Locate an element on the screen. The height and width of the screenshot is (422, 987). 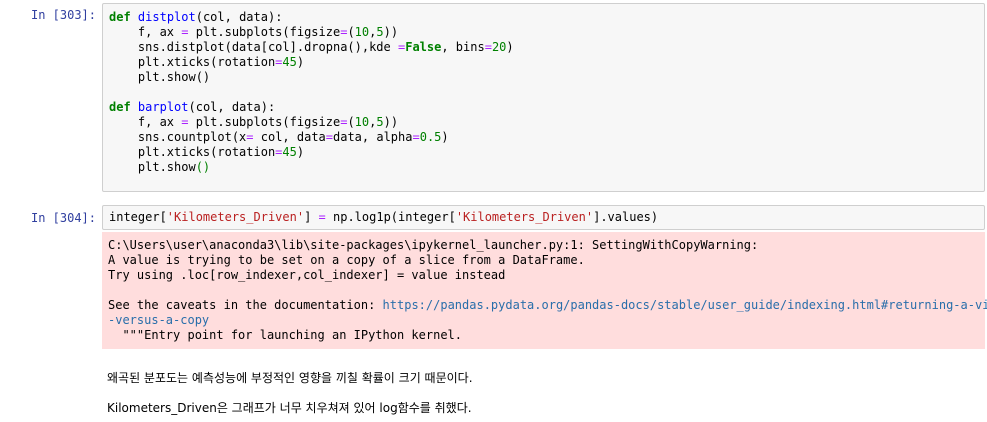
code-token: ].values) is located at coordinates (626, 217).